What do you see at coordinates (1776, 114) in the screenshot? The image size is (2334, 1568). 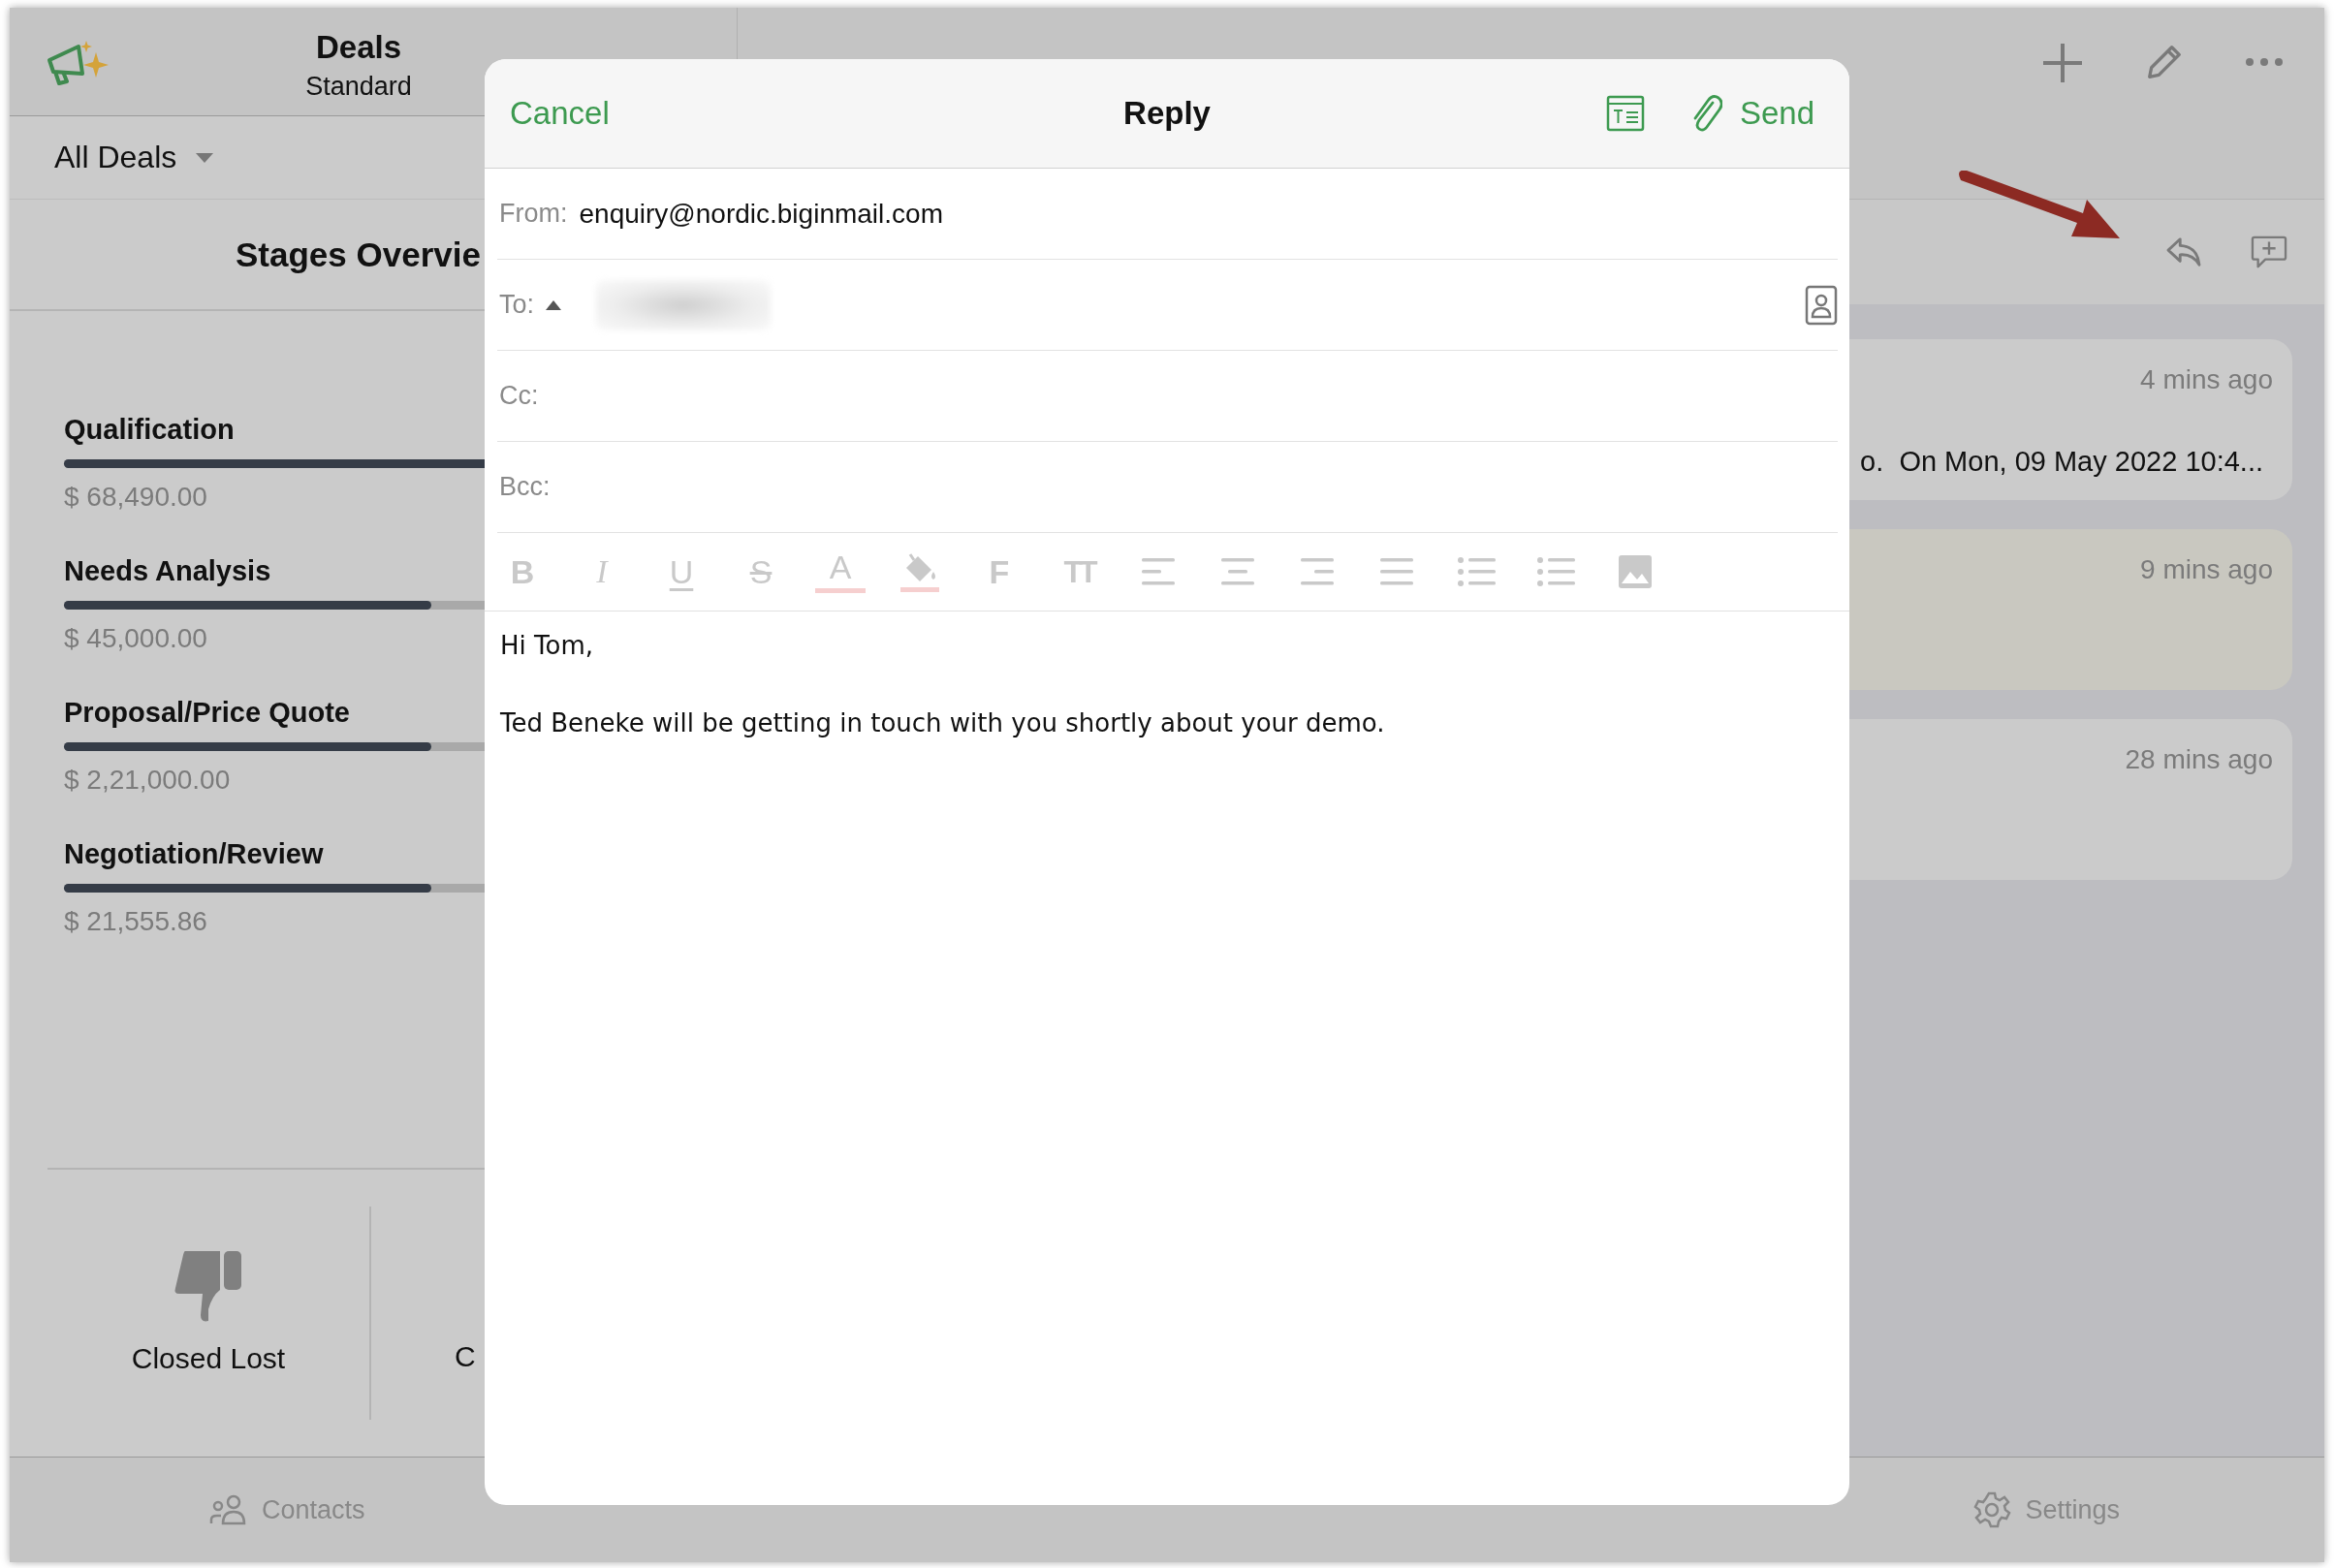 I see `send-button: Send` at bounding box center [1776, 114].